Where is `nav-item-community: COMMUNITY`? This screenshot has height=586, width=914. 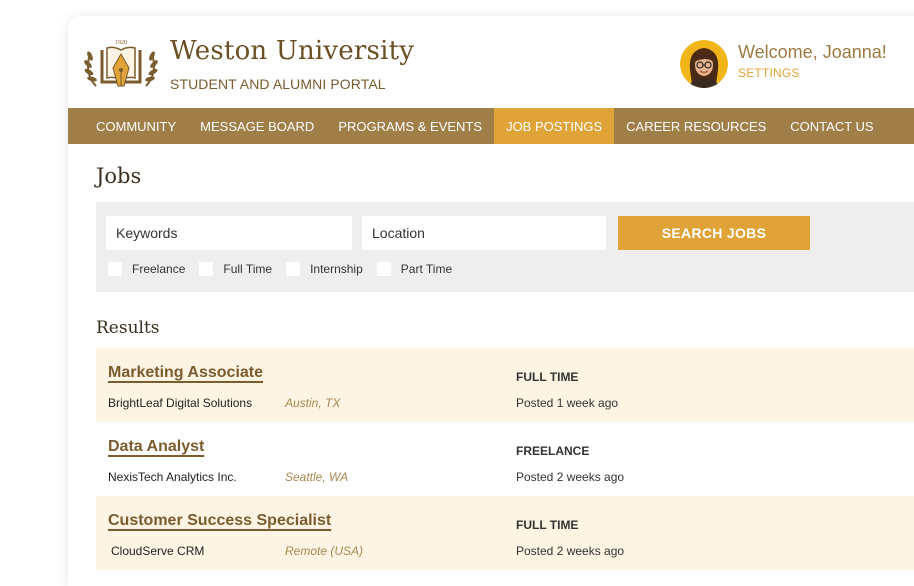
nav-item-community: COMMUNITY is located at coordinates (136, 126).